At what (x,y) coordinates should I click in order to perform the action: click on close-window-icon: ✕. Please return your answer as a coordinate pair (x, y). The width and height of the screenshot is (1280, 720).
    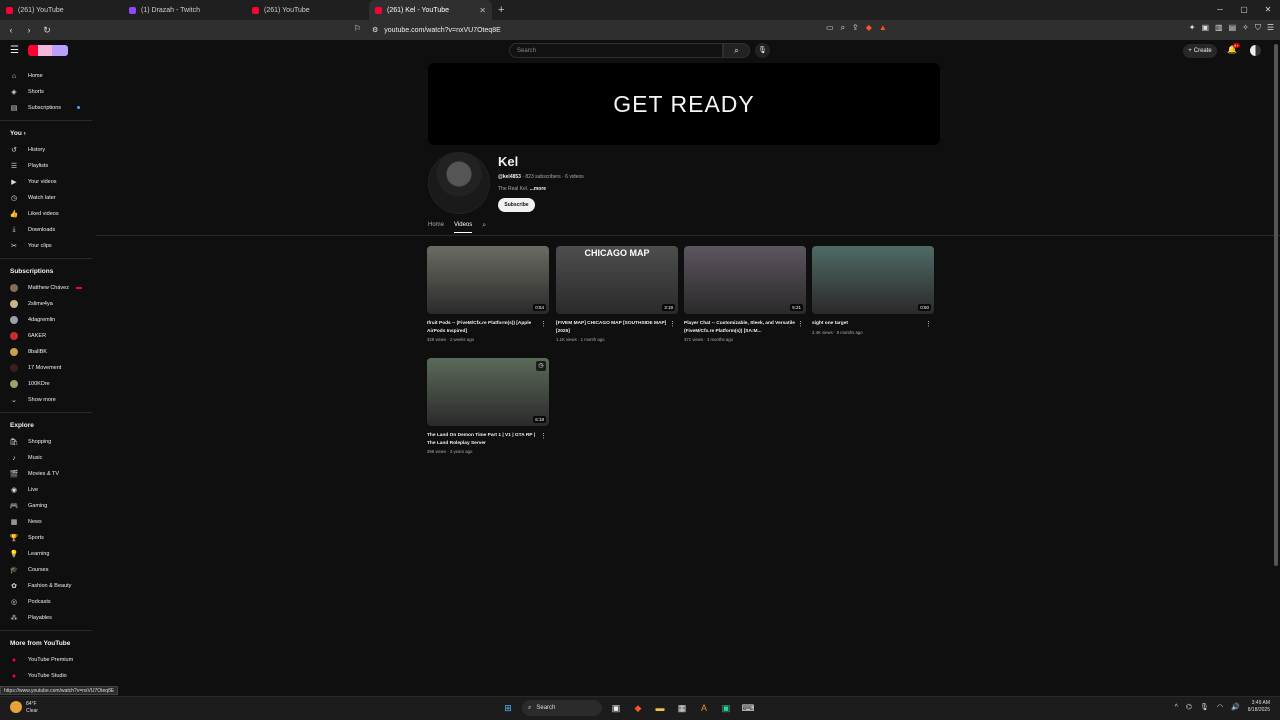
    Looking at the image, I should click on (1268, 10).